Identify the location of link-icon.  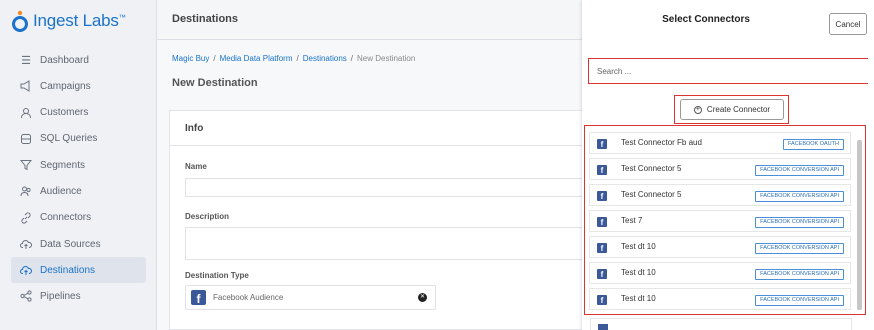
(26, 218).